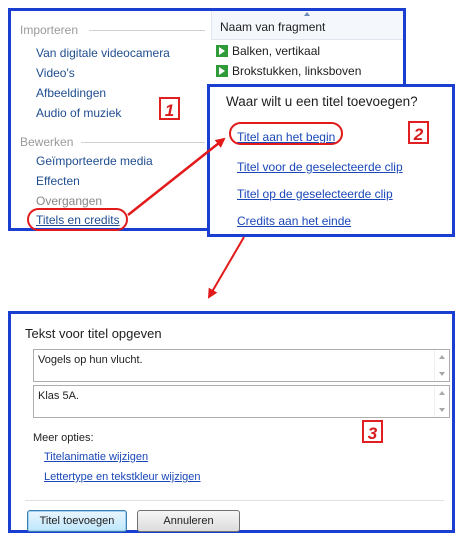 Image resolution: width=459 pixels, height=536 pixels. What do you see at coordinates (58, 181) in the screenshot?
I see `task-effects: Effecten` at bounding box center [58, 181].